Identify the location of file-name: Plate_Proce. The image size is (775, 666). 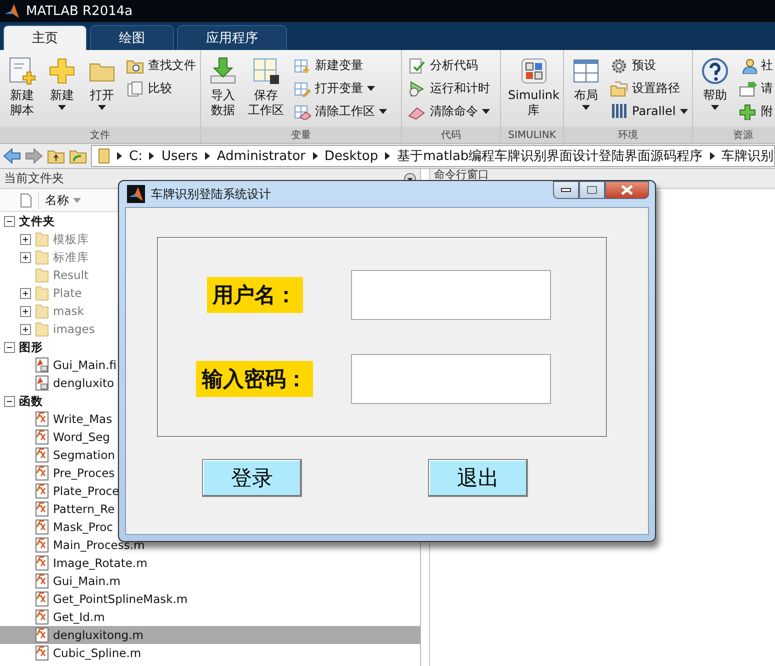
(86, 491).